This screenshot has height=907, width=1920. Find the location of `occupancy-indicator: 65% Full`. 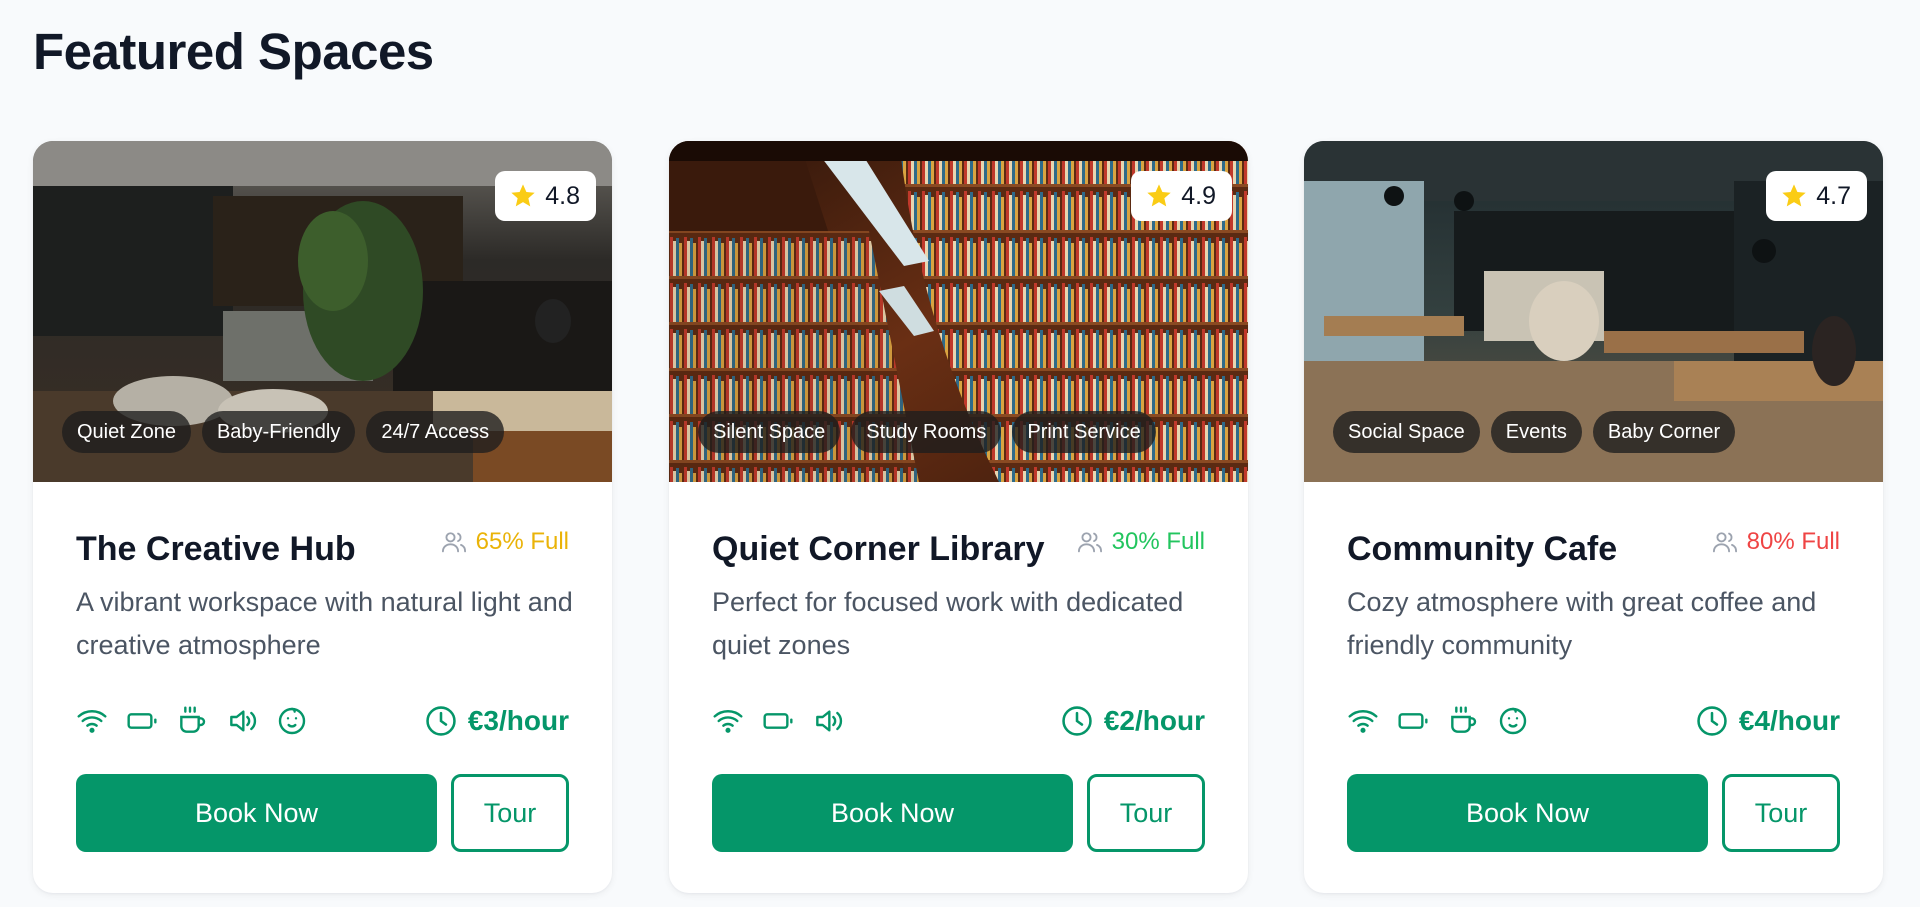

occupancy-indicator: 65% Full is located at coordinates (504, 542).